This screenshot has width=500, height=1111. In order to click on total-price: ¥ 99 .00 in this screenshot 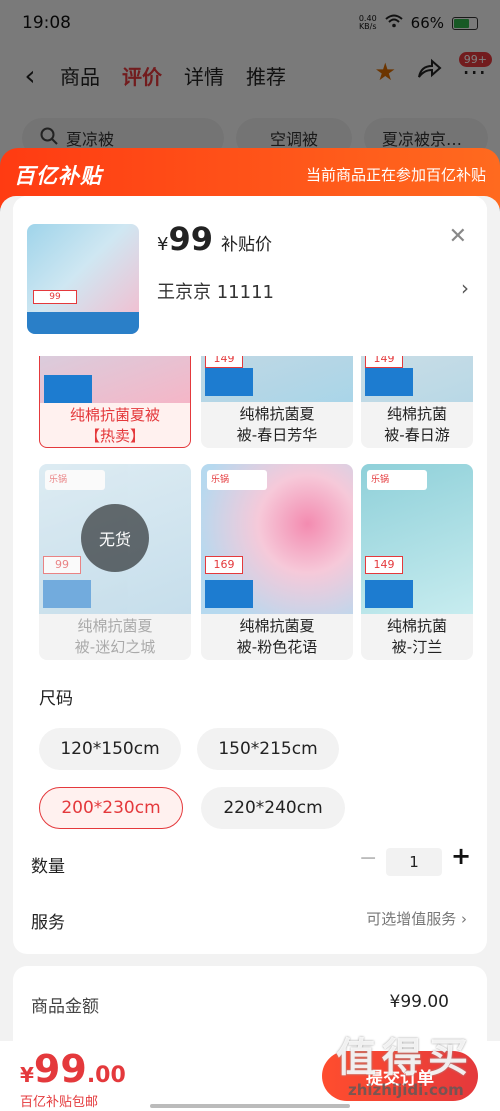, I will do `click(73, 1069)`.